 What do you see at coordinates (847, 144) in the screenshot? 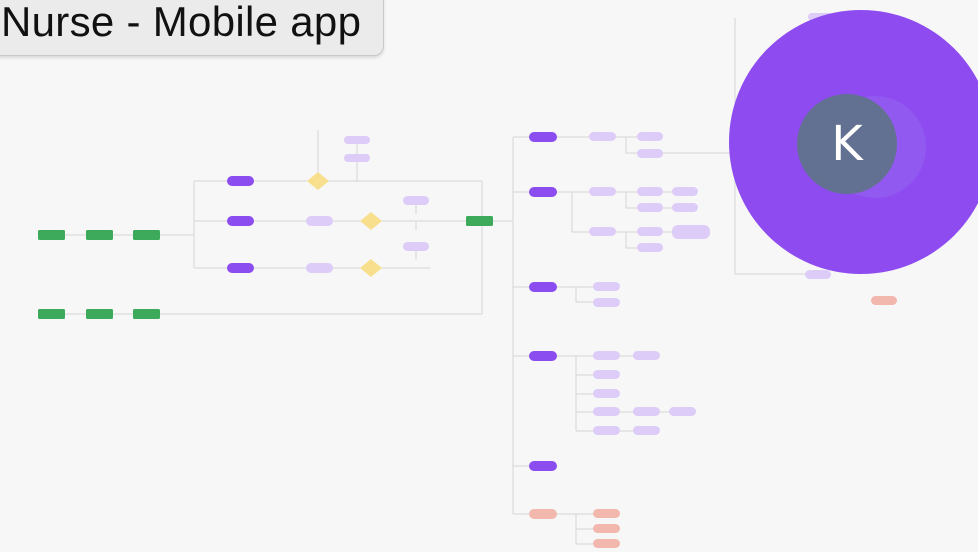
I see `user-avatar: K` at bounding box center [847, 144].